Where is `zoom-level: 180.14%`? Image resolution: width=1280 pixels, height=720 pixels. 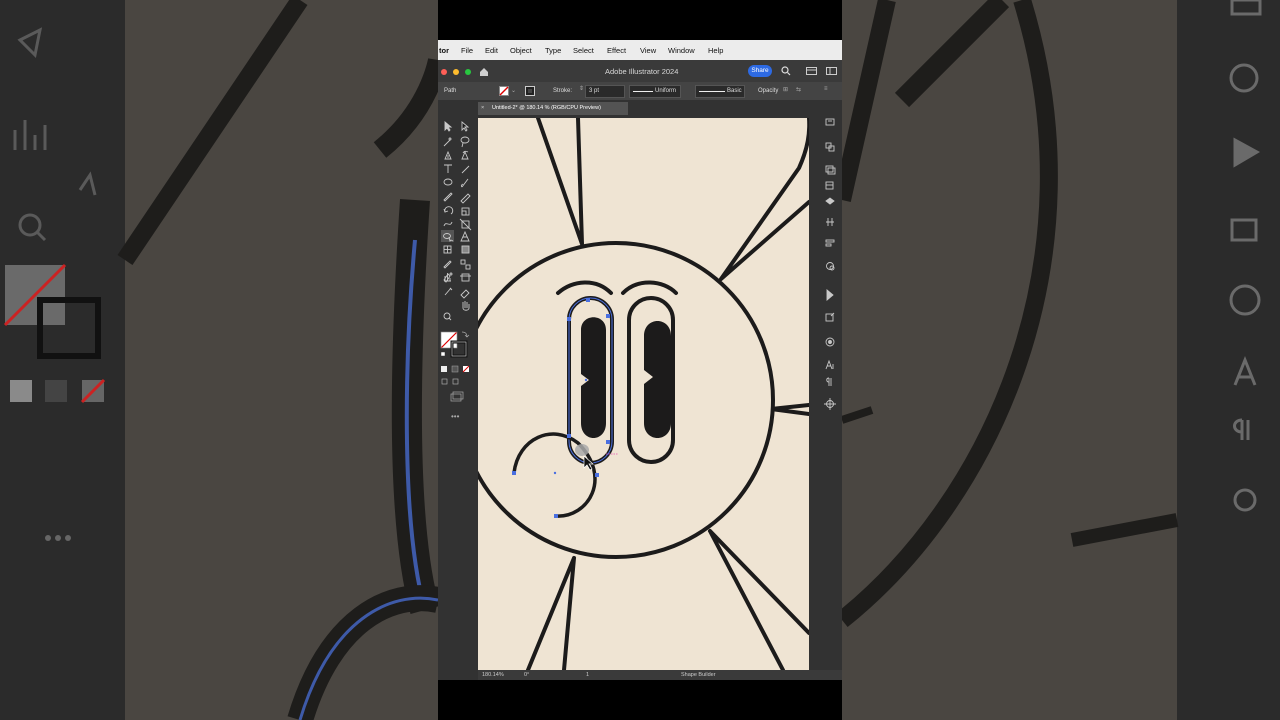 zoom-level: 180.14% is located at coordinates (493, 675).